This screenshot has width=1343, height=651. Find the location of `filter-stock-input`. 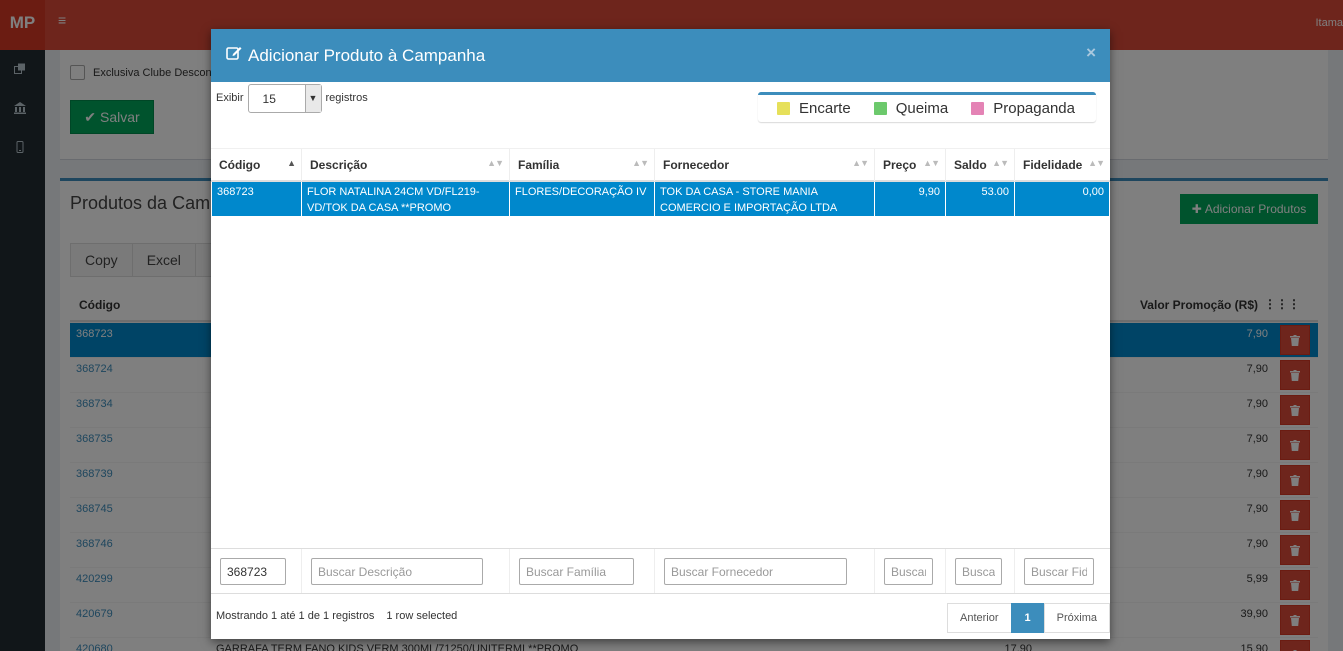

filter-stock-input is located at coordinates (978, 571).